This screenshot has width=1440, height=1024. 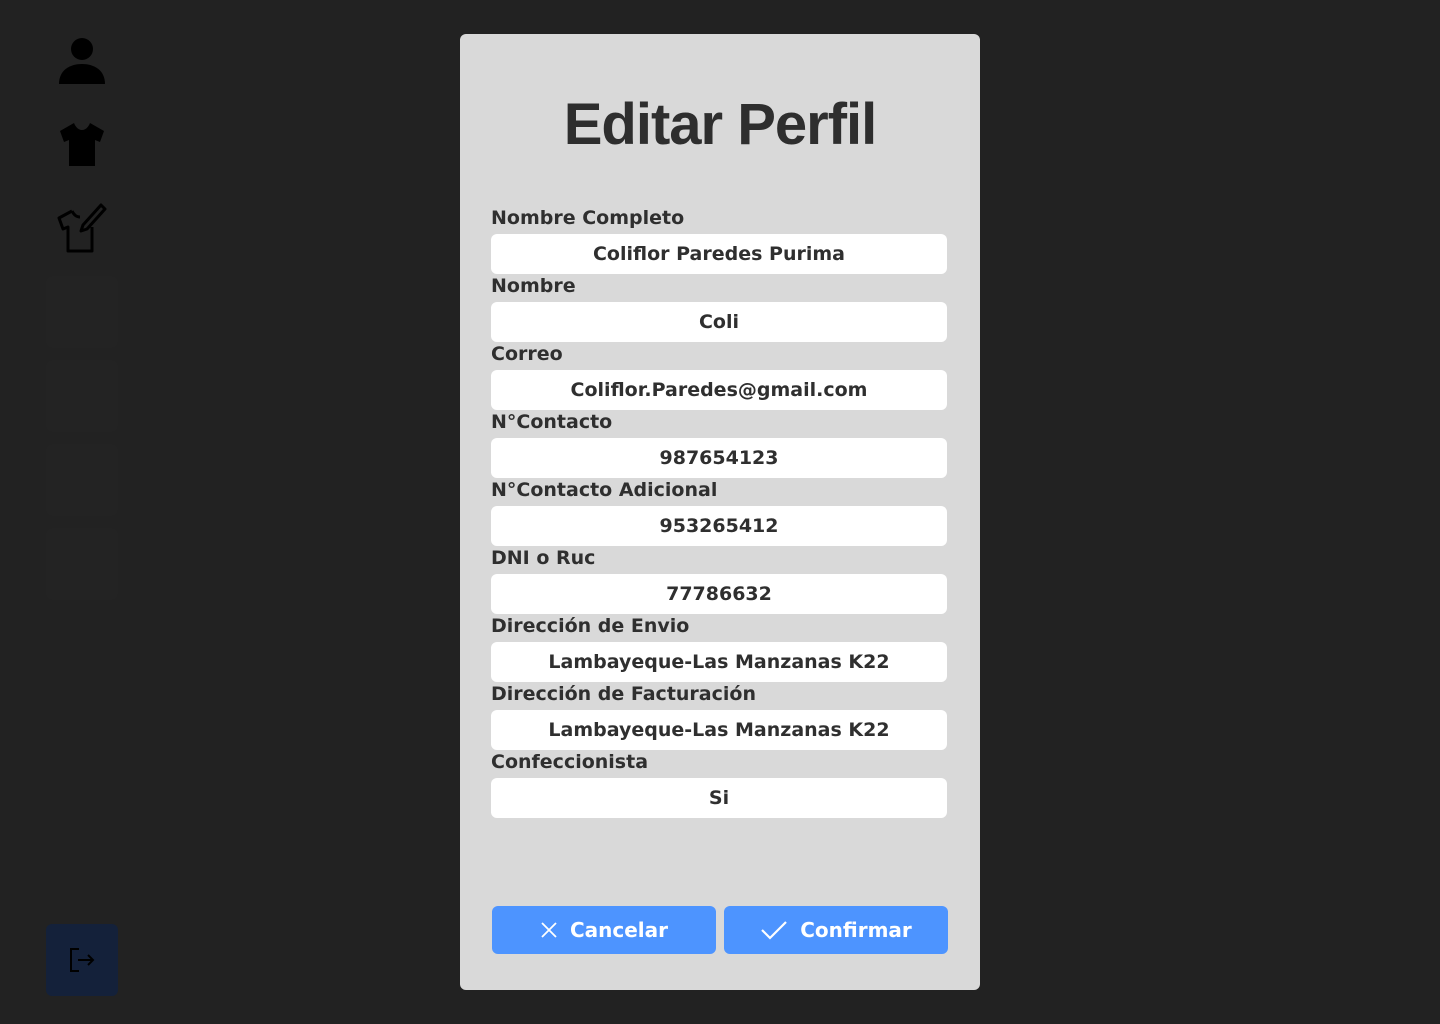 I want to click on cancel-label: Cancelar, so click(x=619, y=930).